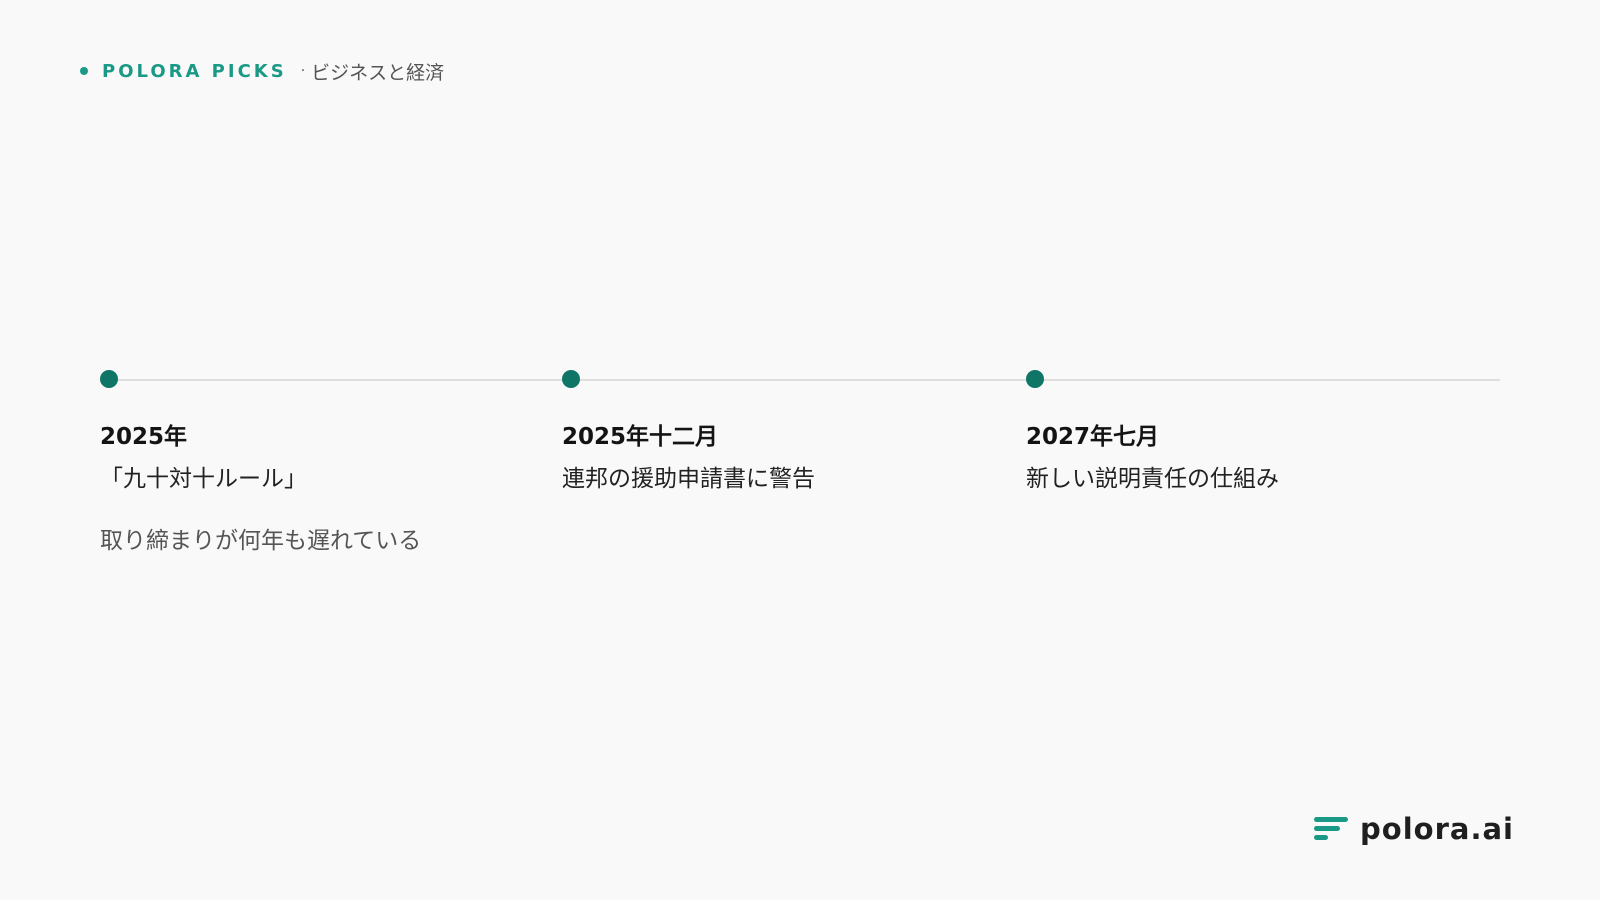  Describe the element at coordinates (378, 72) in the screenshot. I see `category-label: ビジネスと経済` at that location.